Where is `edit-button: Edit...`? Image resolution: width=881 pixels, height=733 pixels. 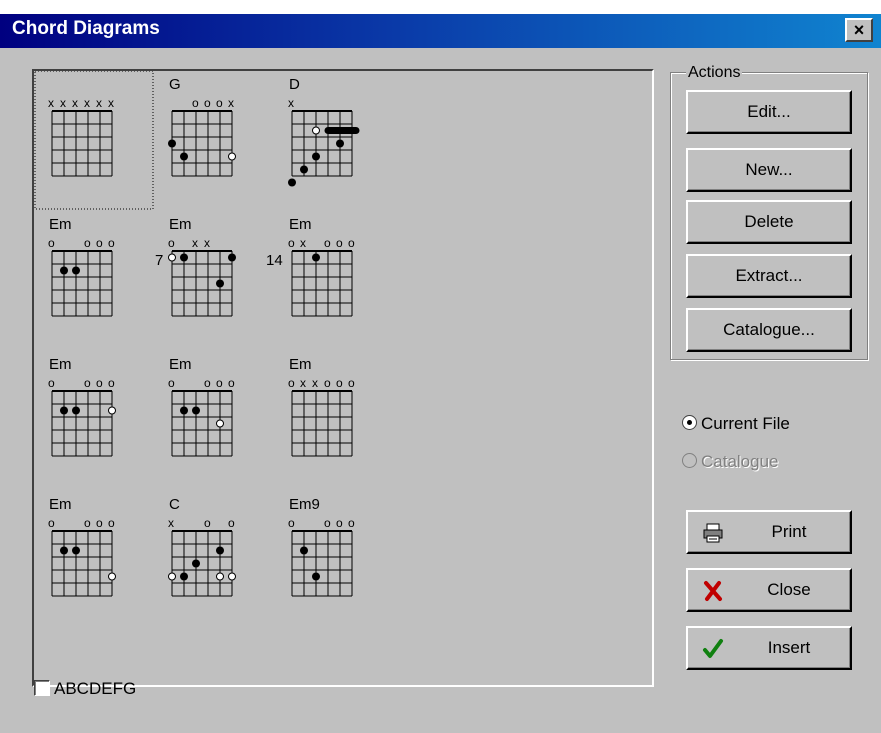
edit-button: Edit... is located at coordinates (769, 112).